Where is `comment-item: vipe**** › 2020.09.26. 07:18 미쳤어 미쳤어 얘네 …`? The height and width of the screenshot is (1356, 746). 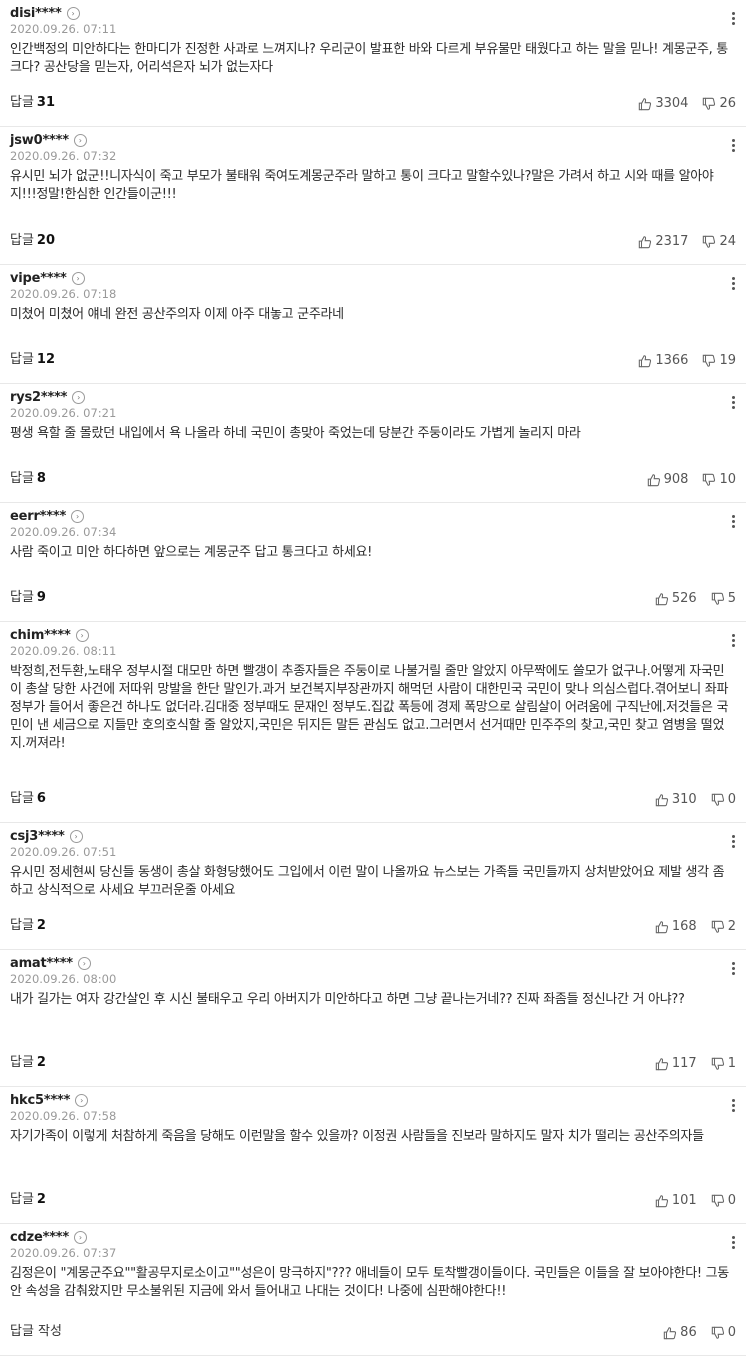 comment-item: vipe**** › 2020.09.26. 07:18 미쳤어 미쳤어 얘네 … is located at coordinates (373, 324).